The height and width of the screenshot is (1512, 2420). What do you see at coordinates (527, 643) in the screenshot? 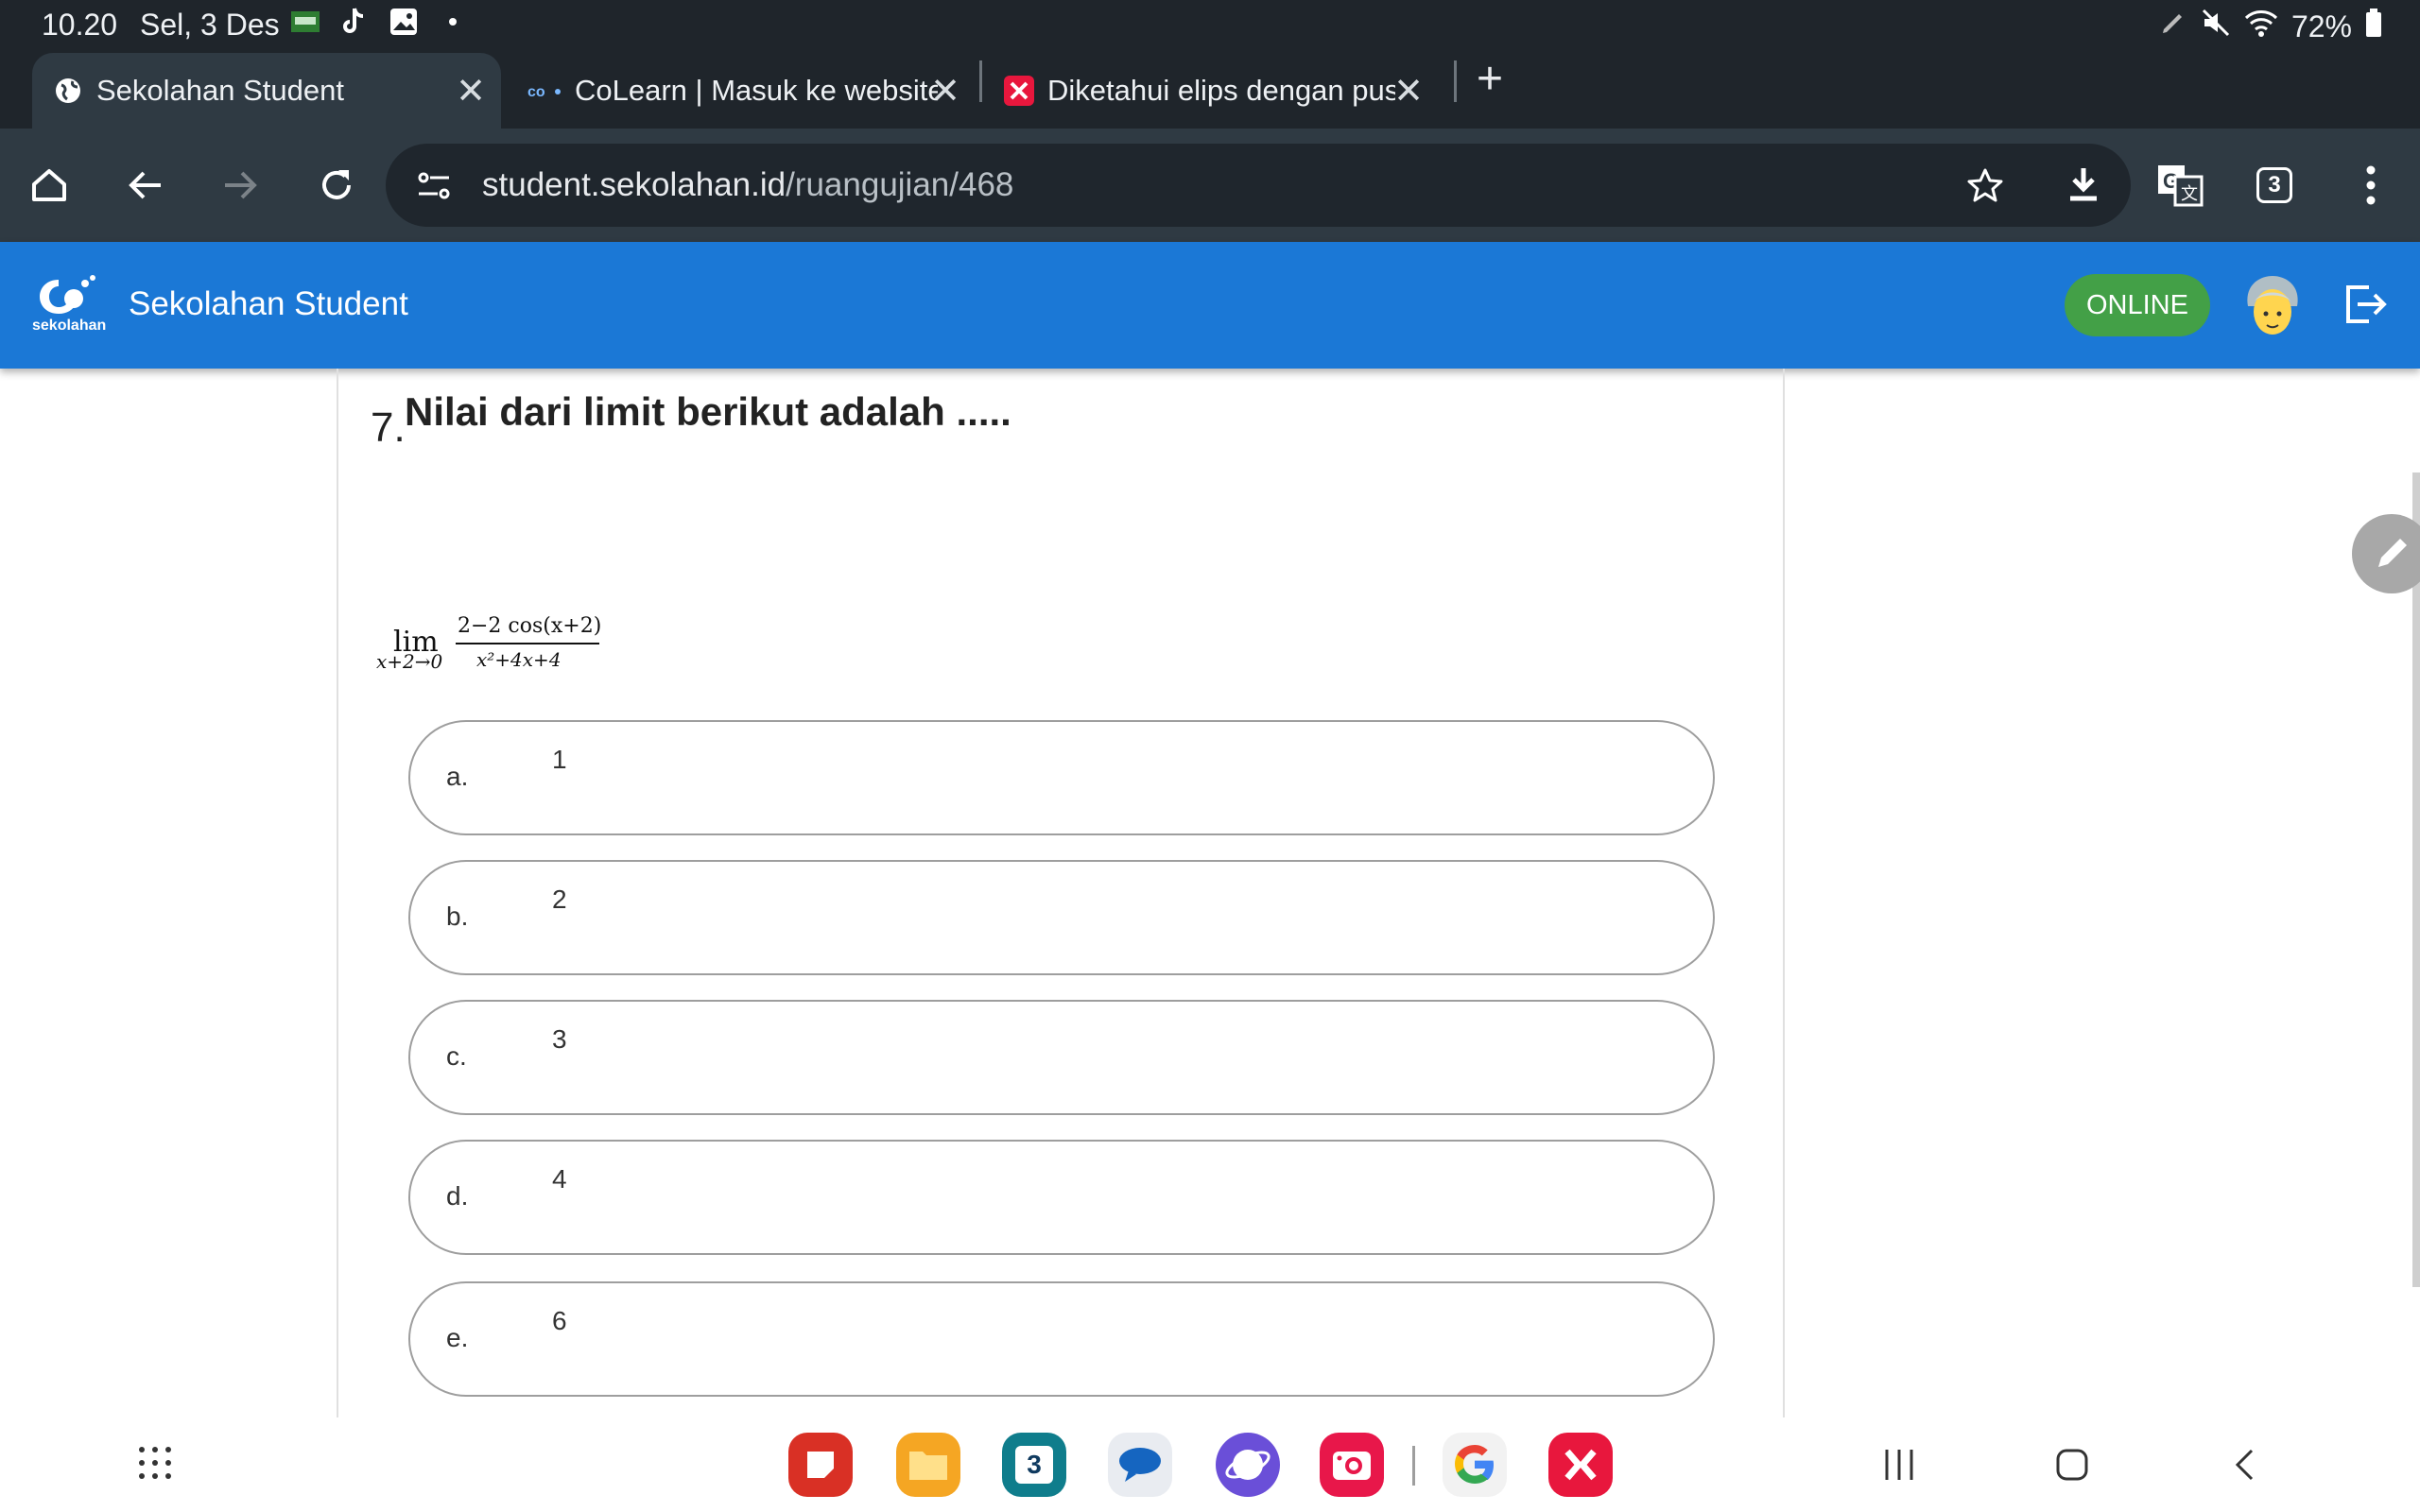
I see `fraction-bar` at bounding box center [527, 643].